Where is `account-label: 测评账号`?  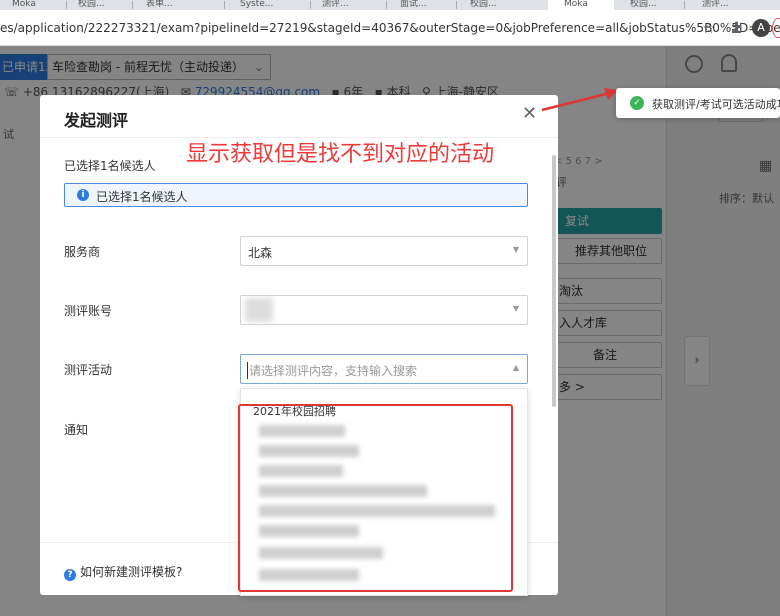 account-label: 测评账号 is located at coordinates (88, 311).